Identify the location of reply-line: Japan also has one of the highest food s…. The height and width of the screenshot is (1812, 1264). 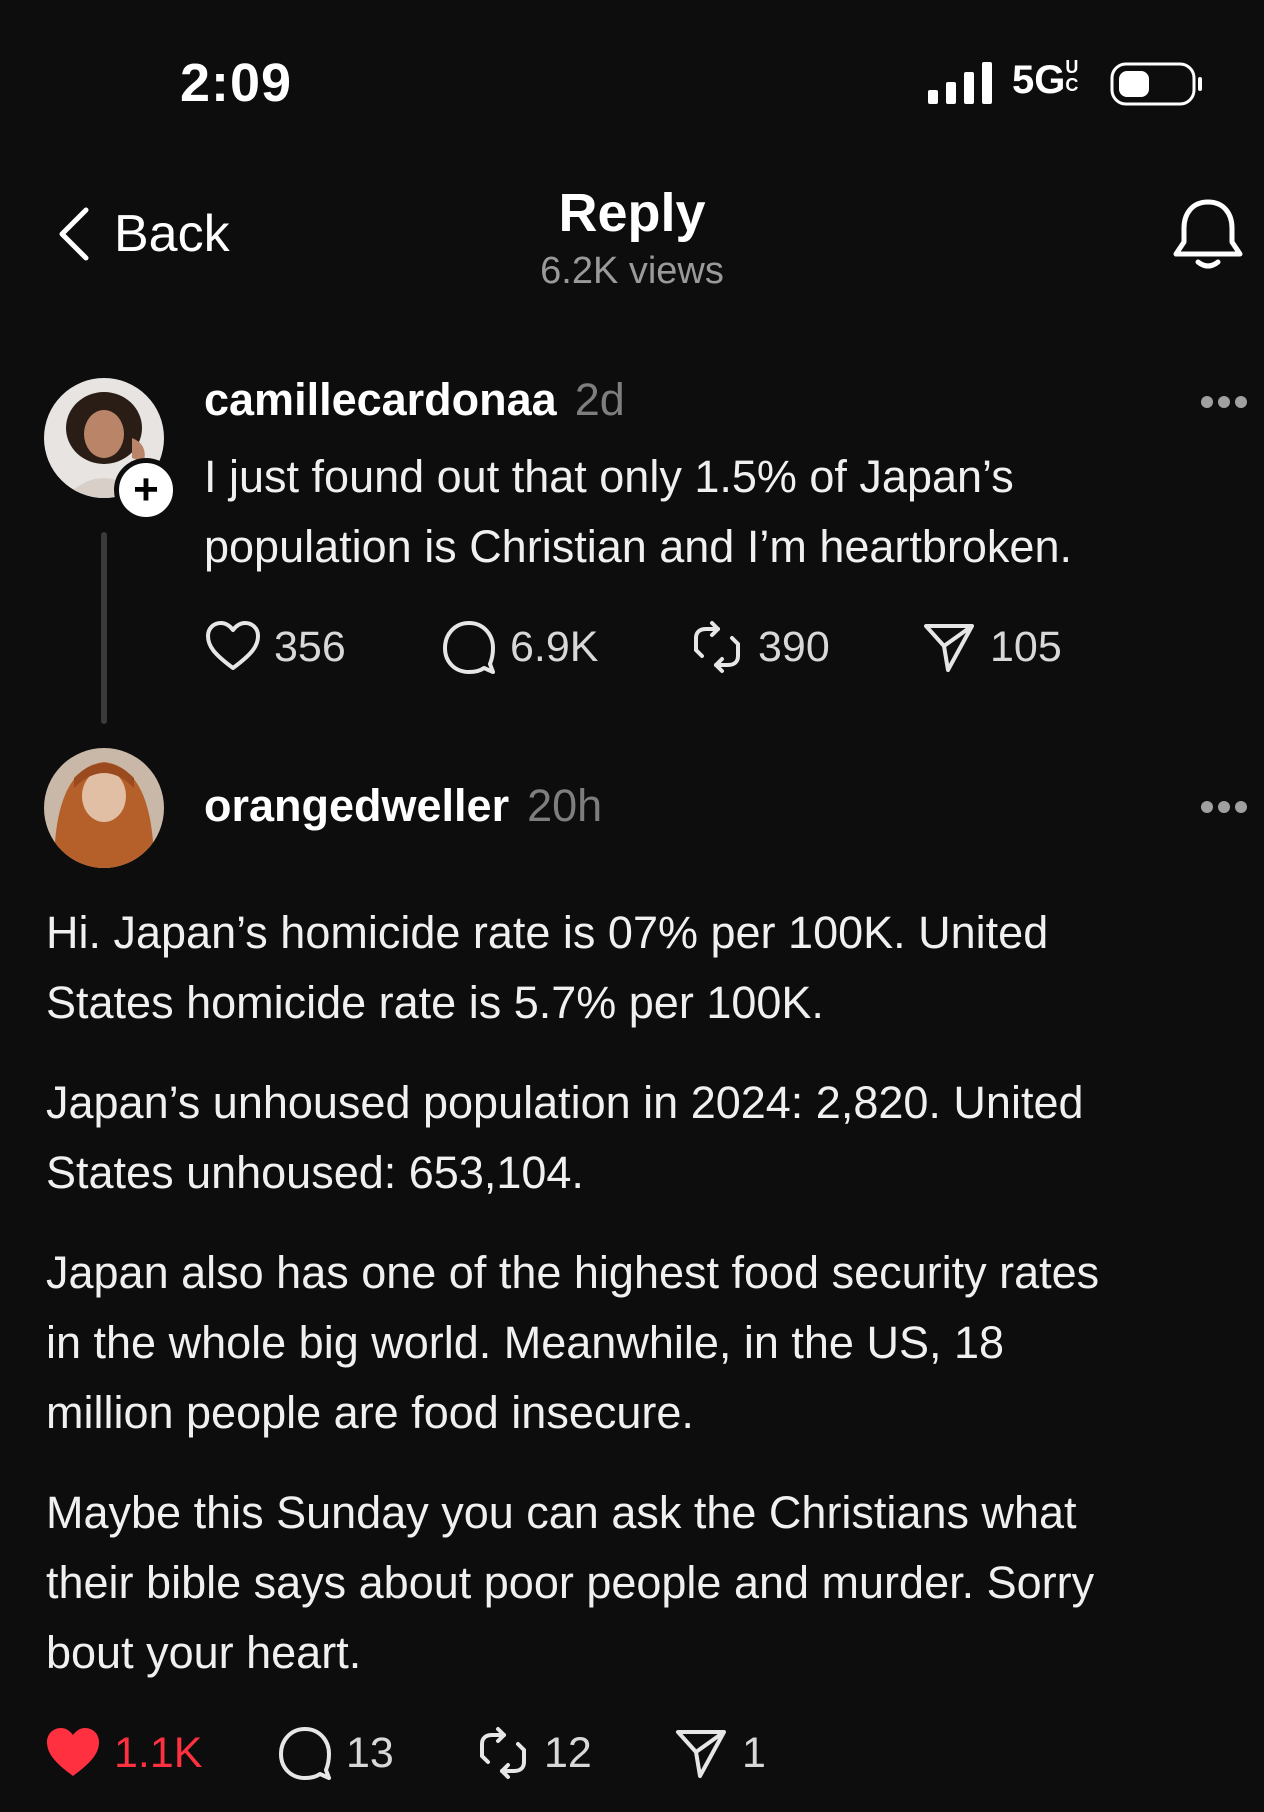
(573, 1272).